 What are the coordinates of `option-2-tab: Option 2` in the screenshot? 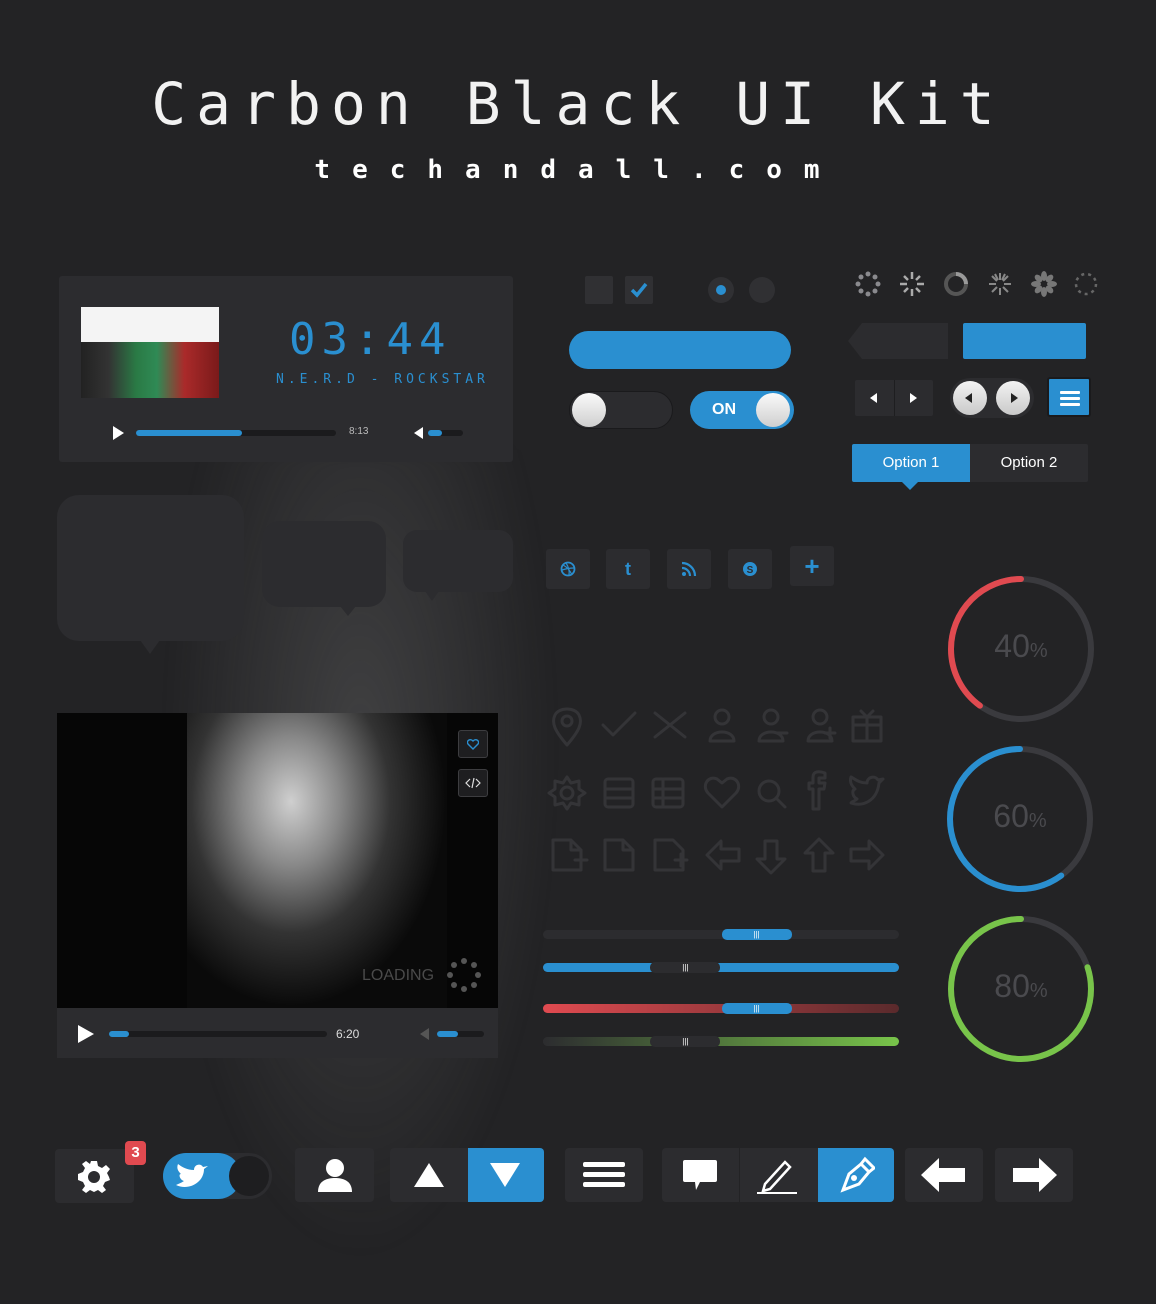 It's located at (1029, 463).